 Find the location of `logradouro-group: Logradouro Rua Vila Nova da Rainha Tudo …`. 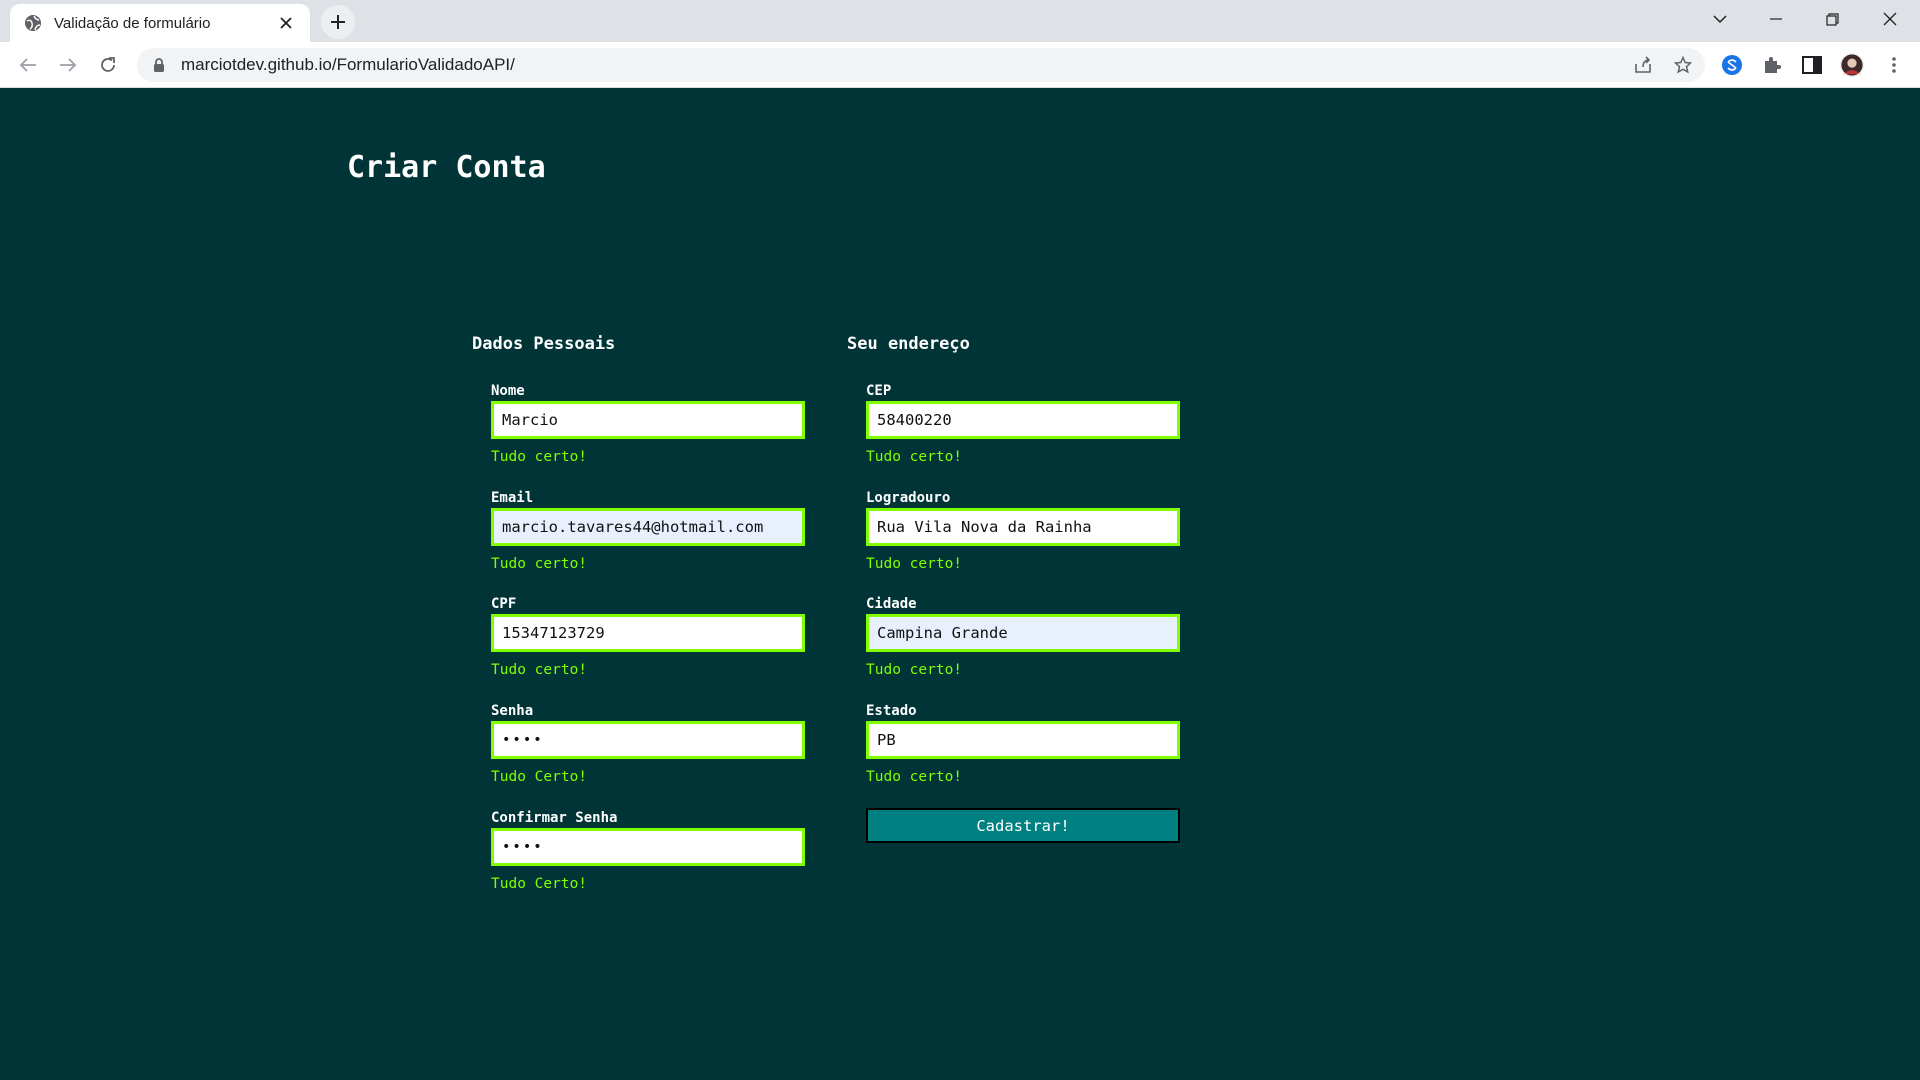

logradouro-group: Logradouro Rua Vila Nova da Rainha Tudo … is located at coordinates (1023, 531).